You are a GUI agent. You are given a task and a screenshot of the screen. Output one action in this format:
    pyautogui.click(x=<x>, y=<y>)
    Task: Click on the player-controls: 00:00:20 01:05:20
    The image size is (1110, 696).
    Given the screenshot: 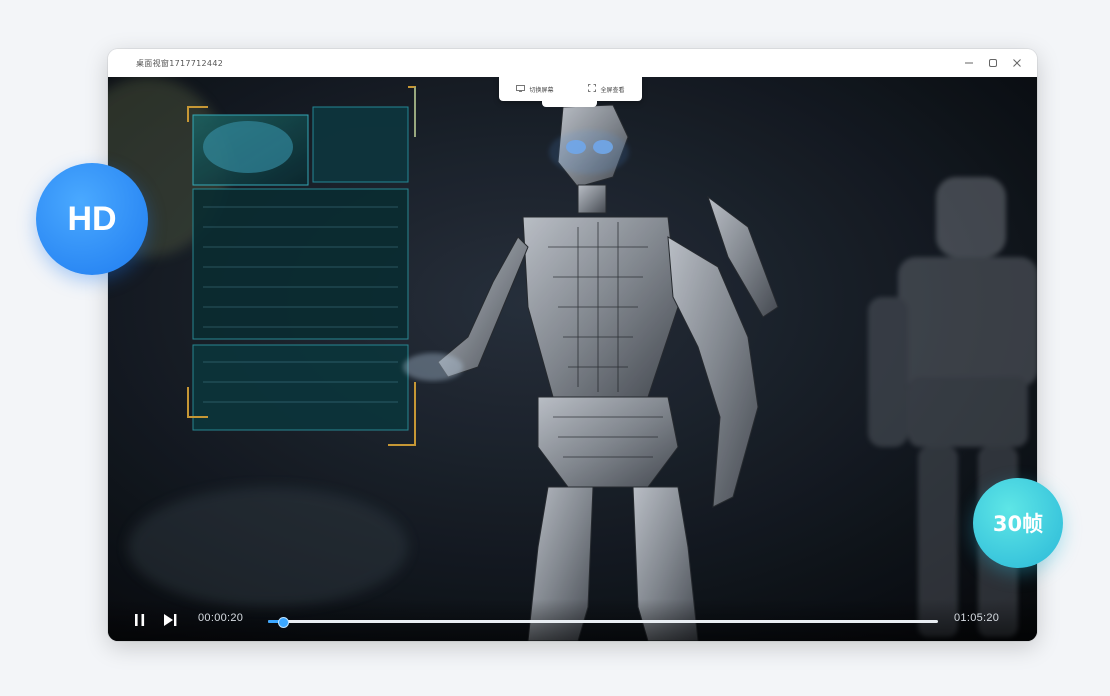 What is the action you would take?
    pyautogui.click(x=572, y=620)
    